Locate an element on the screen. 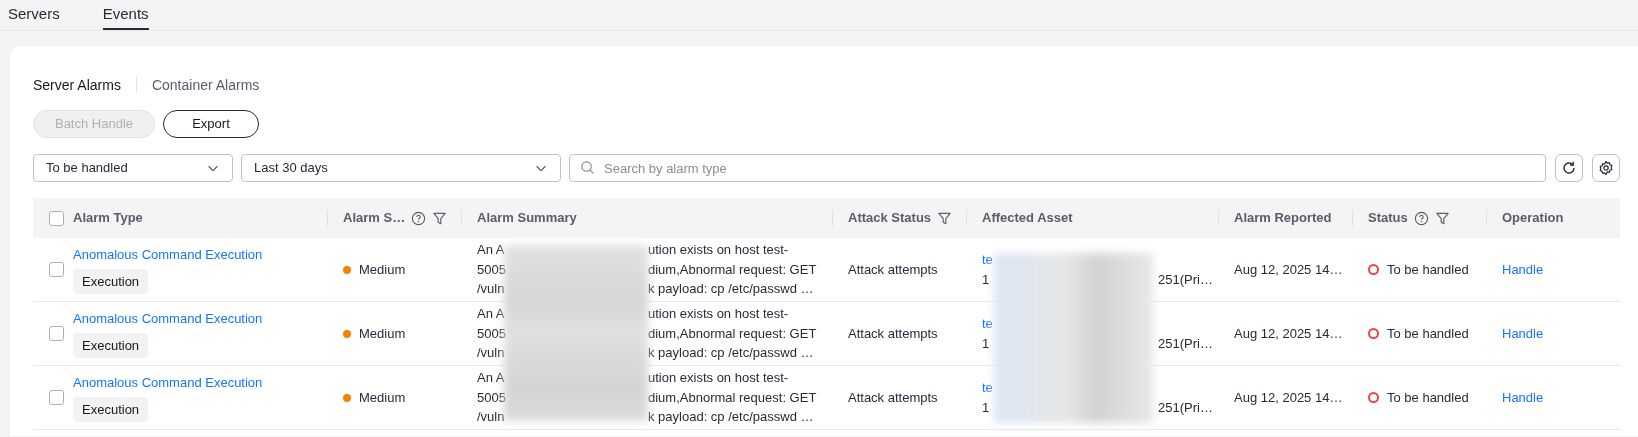 The height and width of the screenshot is (437, 1638). column-header: Status is located at coordinates (1388, 218).